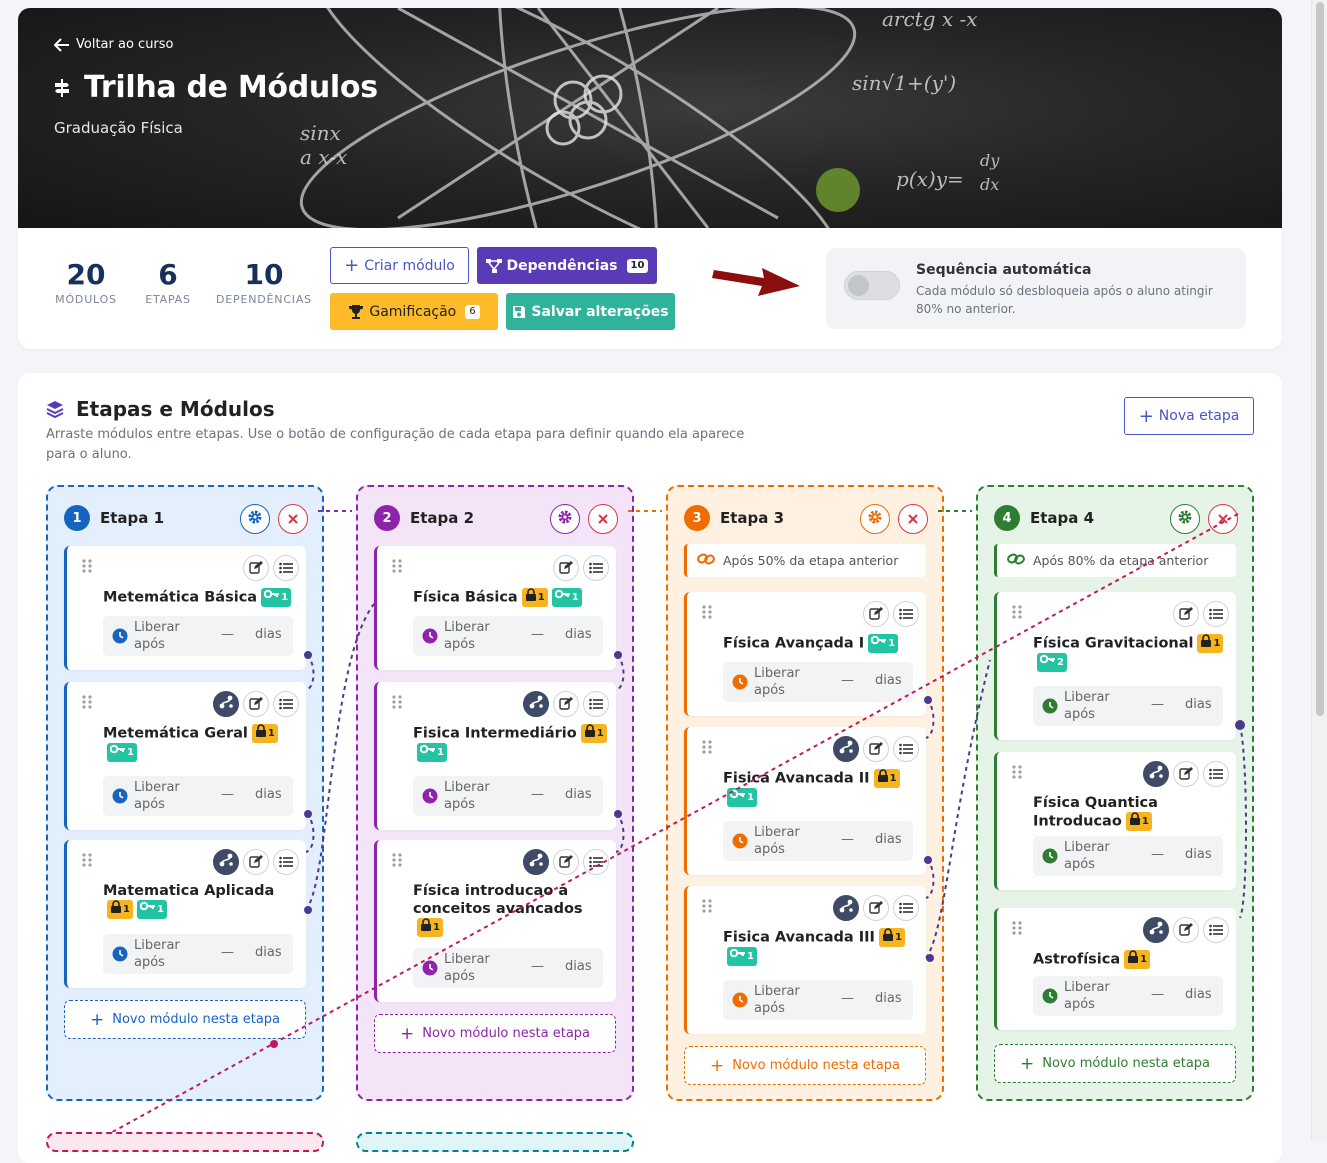 This screenshot has height=1163, width=1327. What do you see at coordinates (185, 608) in the screenshot?
I see `module-card: Metemática Básica 1 Liberar após — dias` at bounding box center [185, 608].